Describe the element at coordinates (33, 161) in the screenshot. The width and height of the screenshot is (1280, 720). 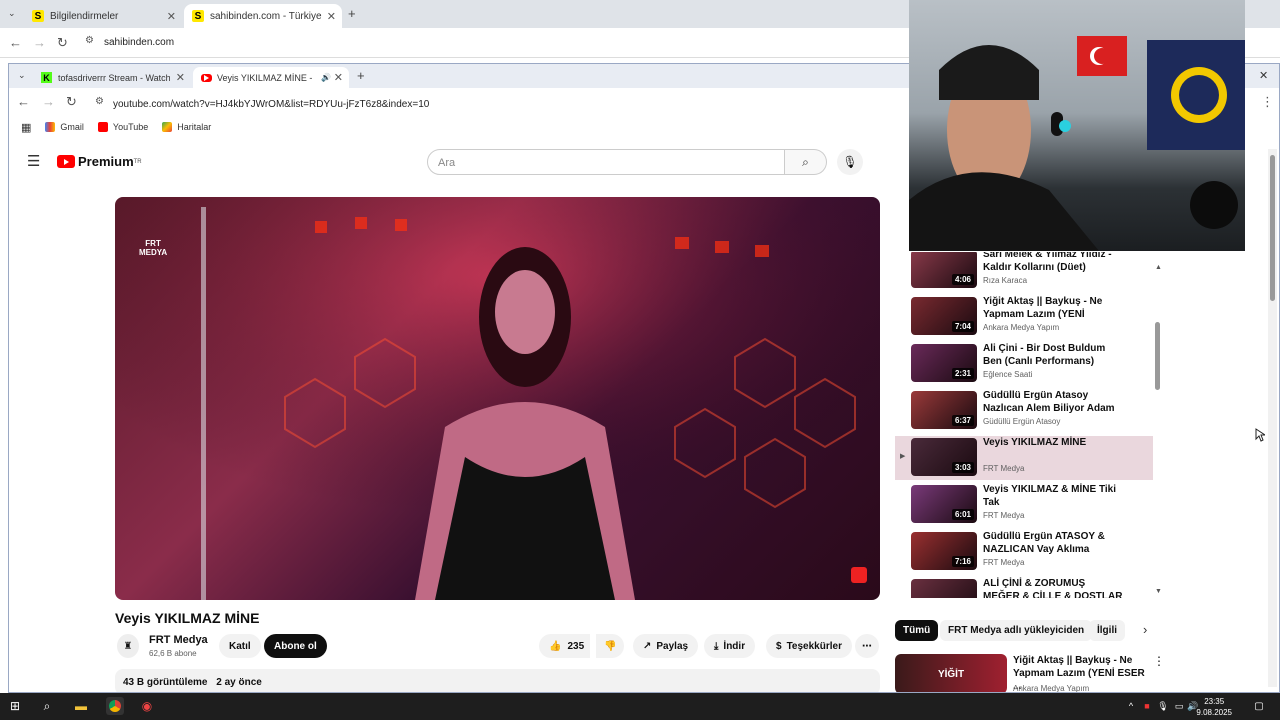
I see `hamburger-menu-icon: ☰` at that location.